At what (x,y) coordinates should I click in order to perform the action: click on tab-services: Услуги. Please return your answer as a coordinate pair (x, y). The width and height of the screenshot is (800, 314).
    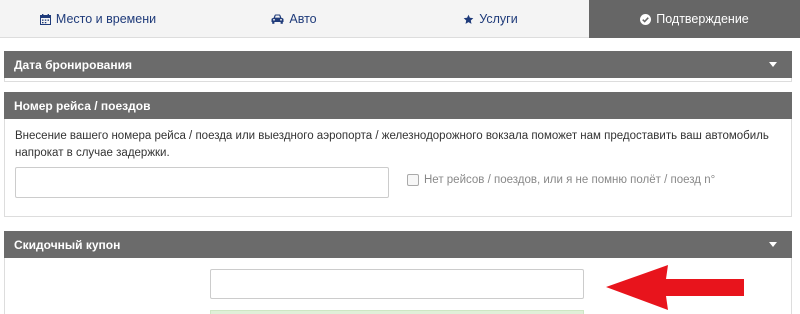
    Looking at the image, I should click on (490, 19).